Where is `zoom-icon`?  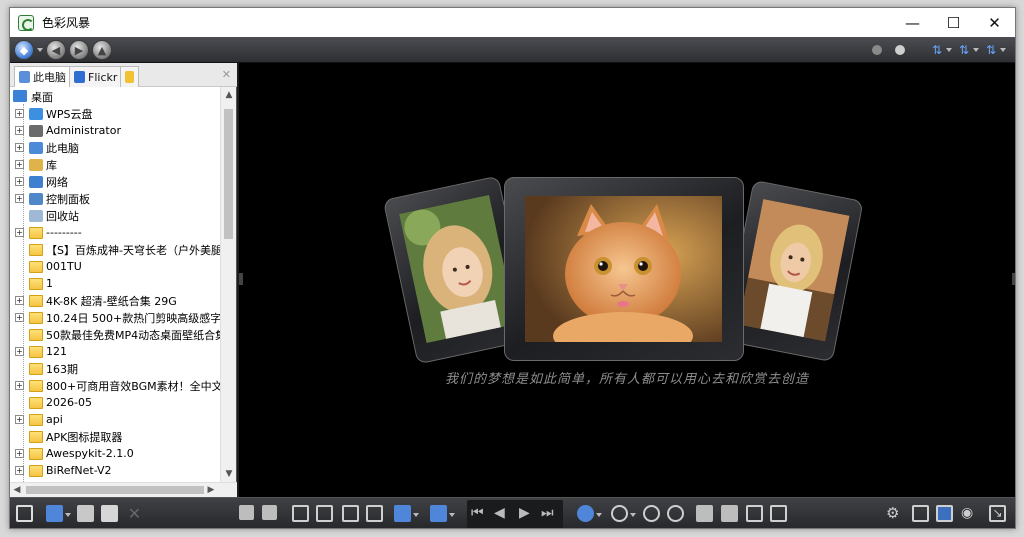 zoom-icon is located at coordinates (619, 513).